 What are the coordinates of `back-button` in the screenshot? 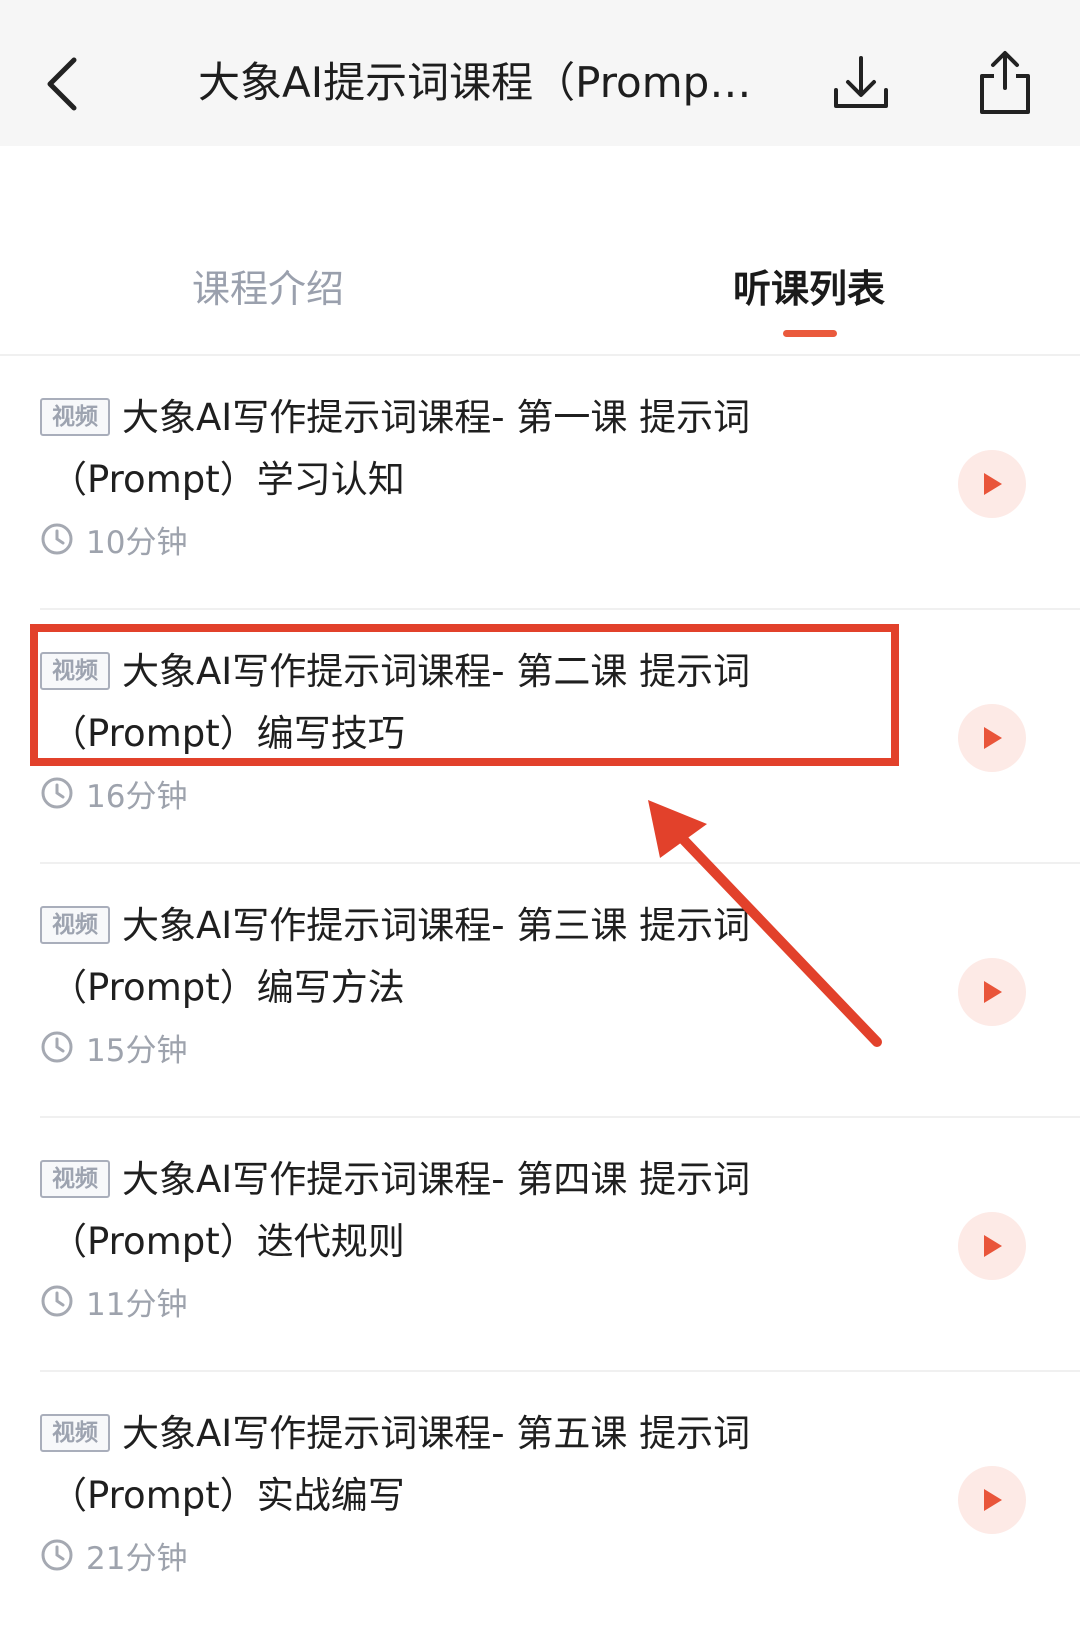 It's located at (65, 85).